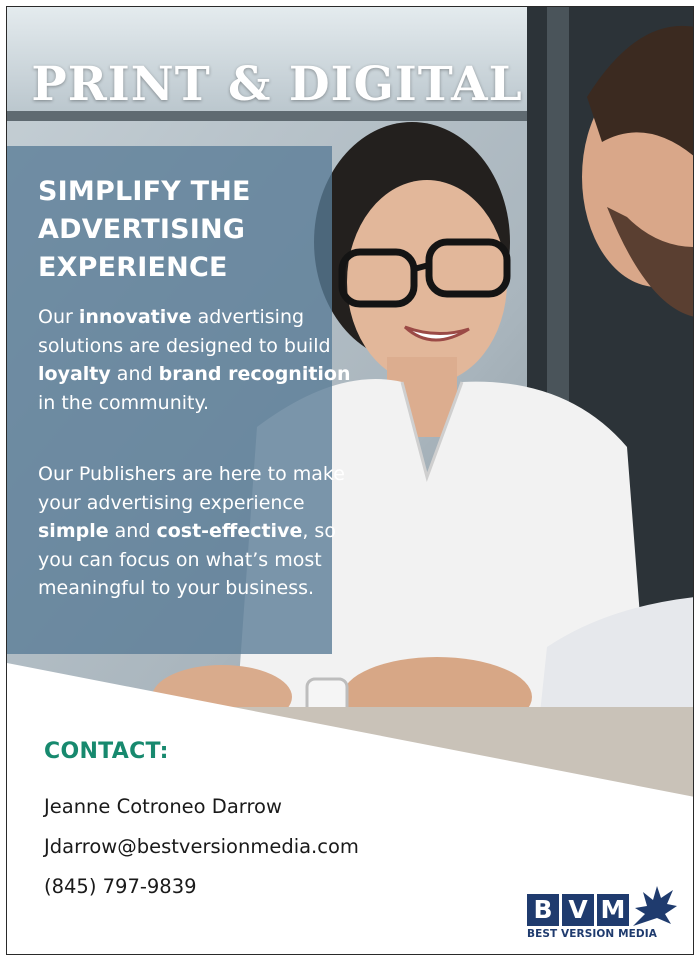 The image size is (699, 959). I want to click on emphasis-text: innovative, so click(135, 317).